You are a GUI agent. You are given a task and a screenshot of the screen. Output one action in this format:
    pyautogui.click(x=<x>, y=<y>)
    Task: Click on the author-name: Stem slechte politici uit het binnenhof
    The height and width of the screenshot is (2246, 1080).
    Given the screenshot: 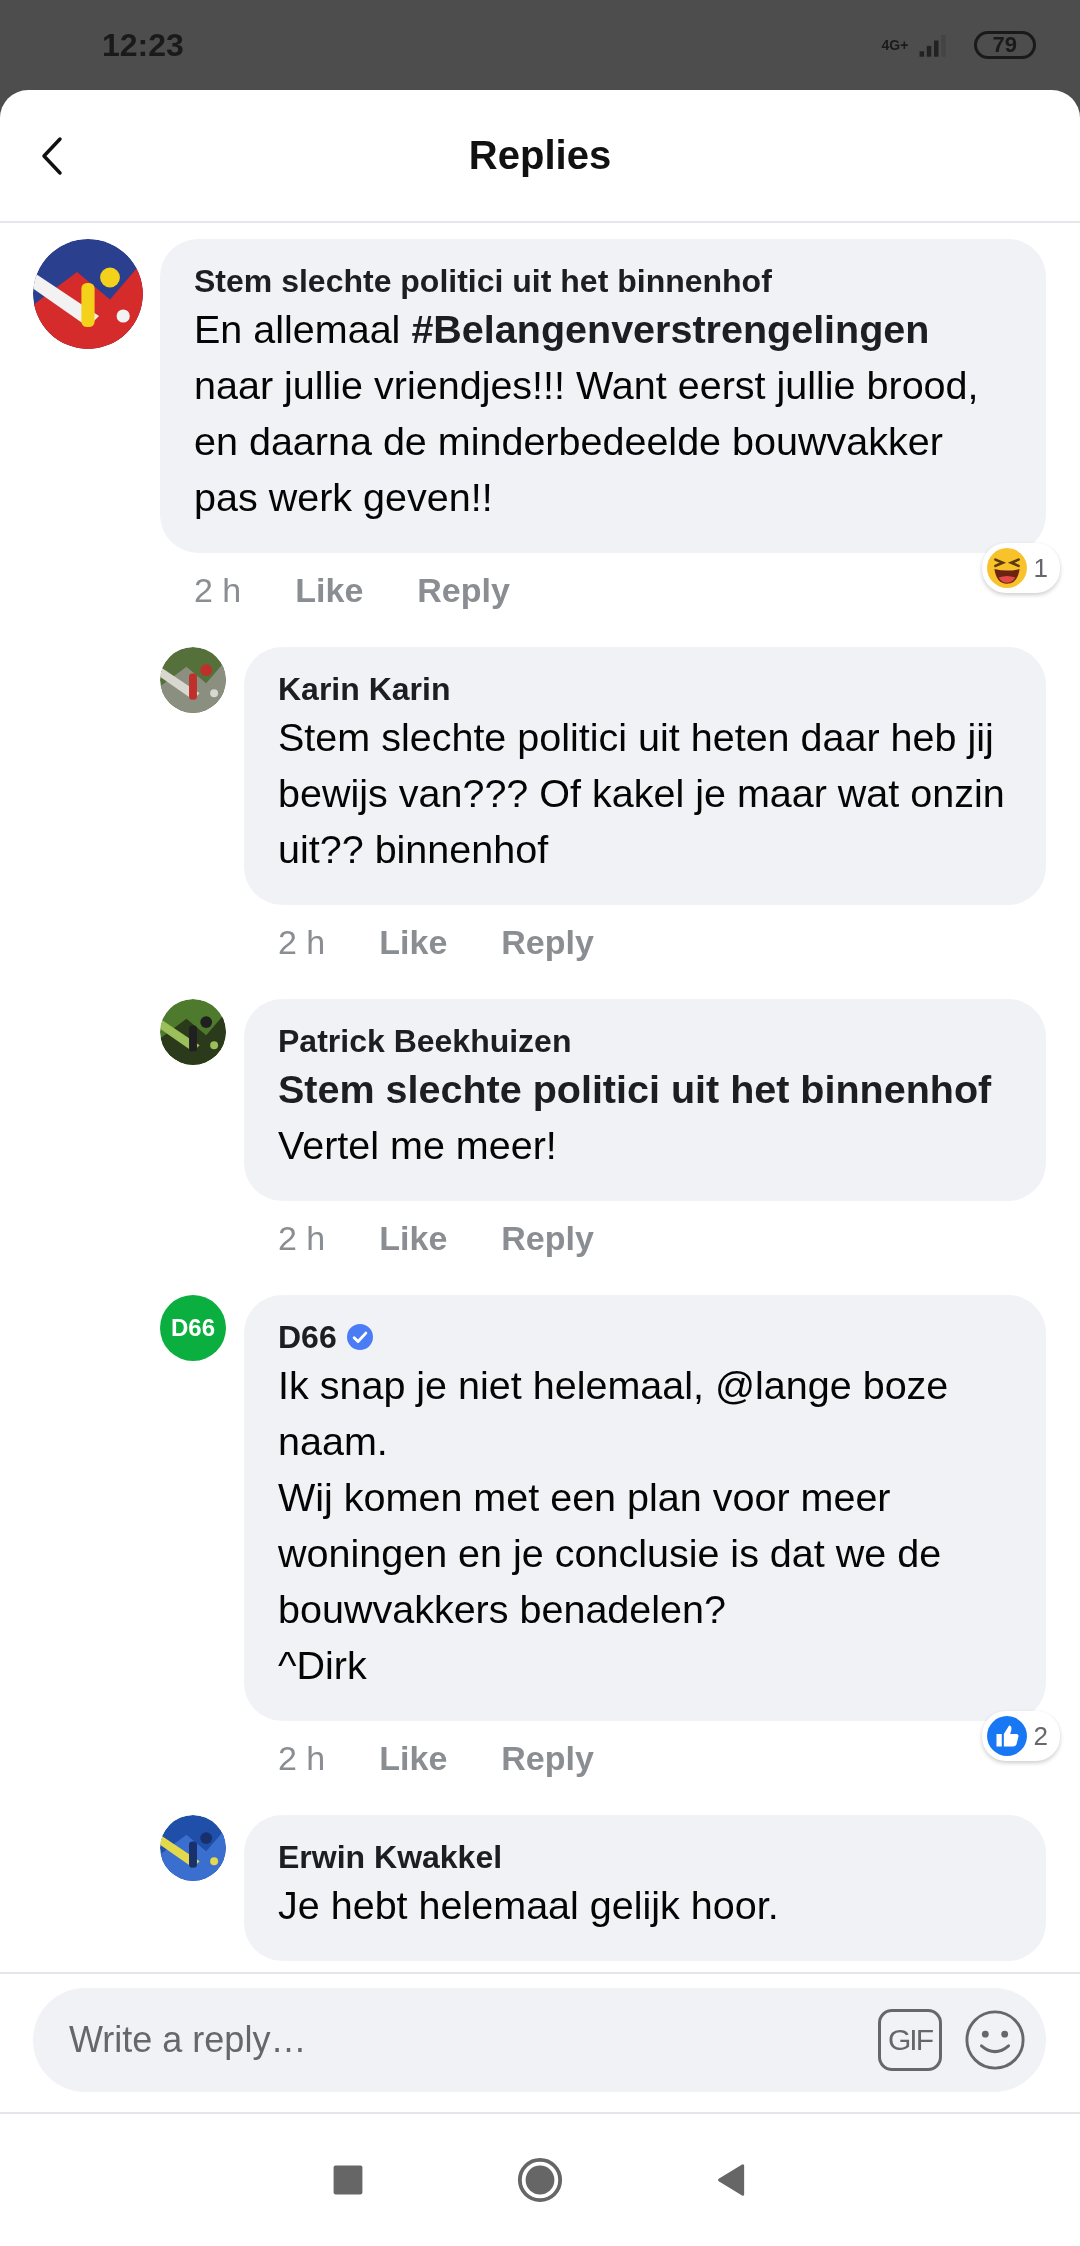 What is the action you would take?
    pyautogui.click(x=483, y=281)
    